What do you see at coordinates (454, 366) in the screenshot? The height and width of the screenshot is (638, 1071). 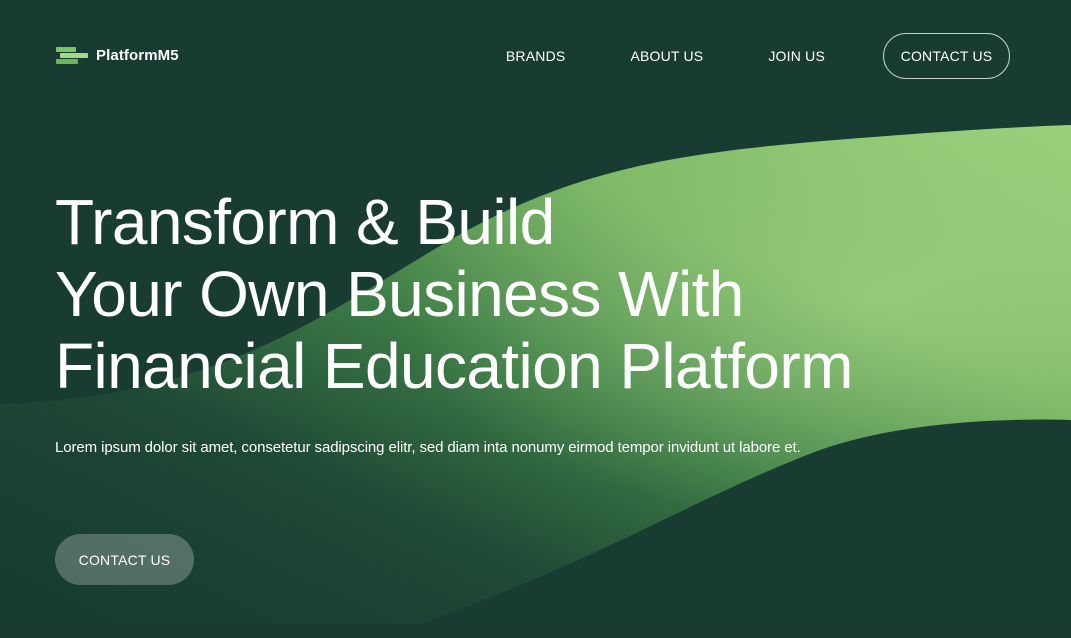 I see `hero-title-line-3: Financial Education Platform` at bounding box center [454, 366].